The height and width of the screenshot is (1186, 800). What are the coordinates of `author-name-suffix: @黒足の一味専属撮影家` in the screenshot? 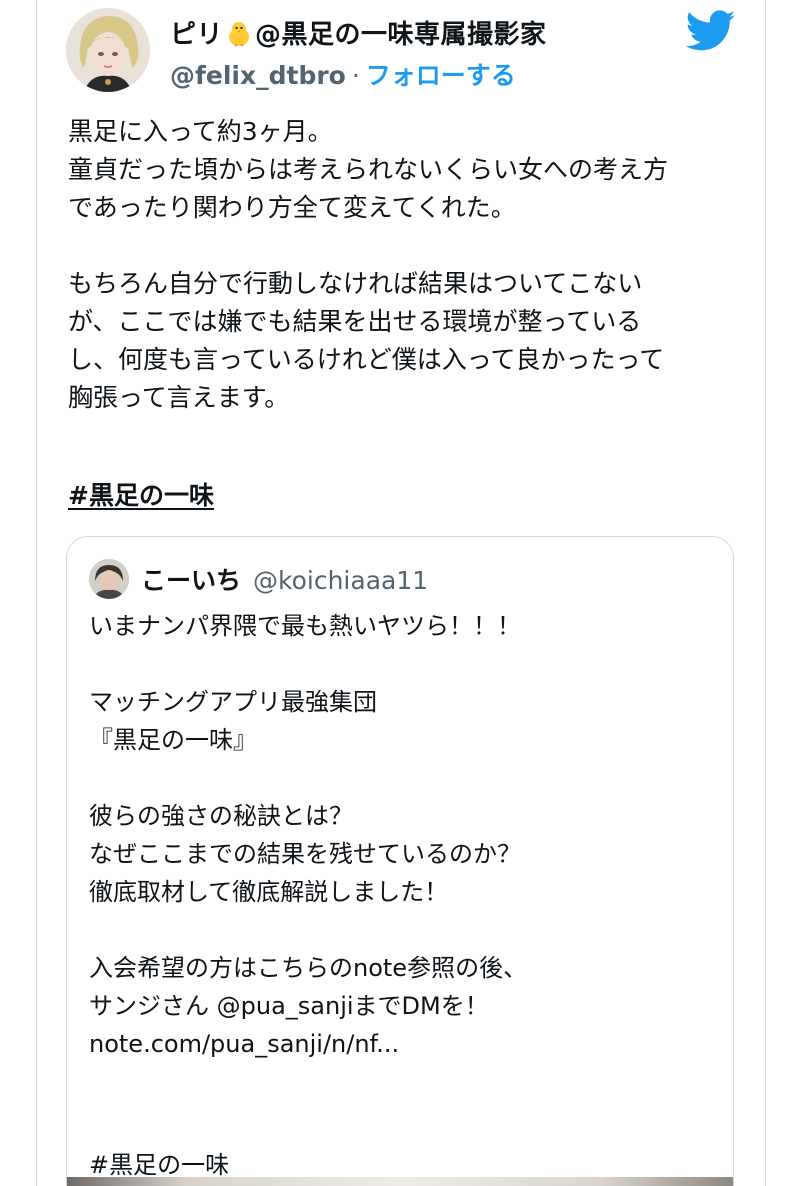 It's located at (401, 35).